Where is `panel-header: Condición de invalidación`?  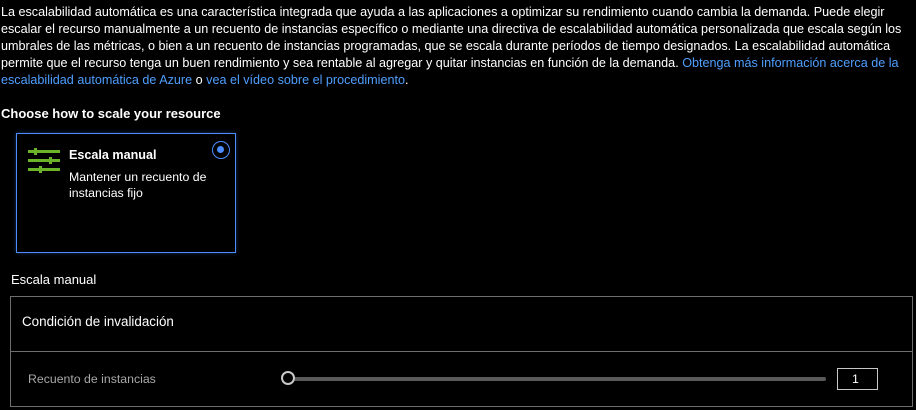
panel-header: Condición de invalidación is located at coordinates (461, 324).